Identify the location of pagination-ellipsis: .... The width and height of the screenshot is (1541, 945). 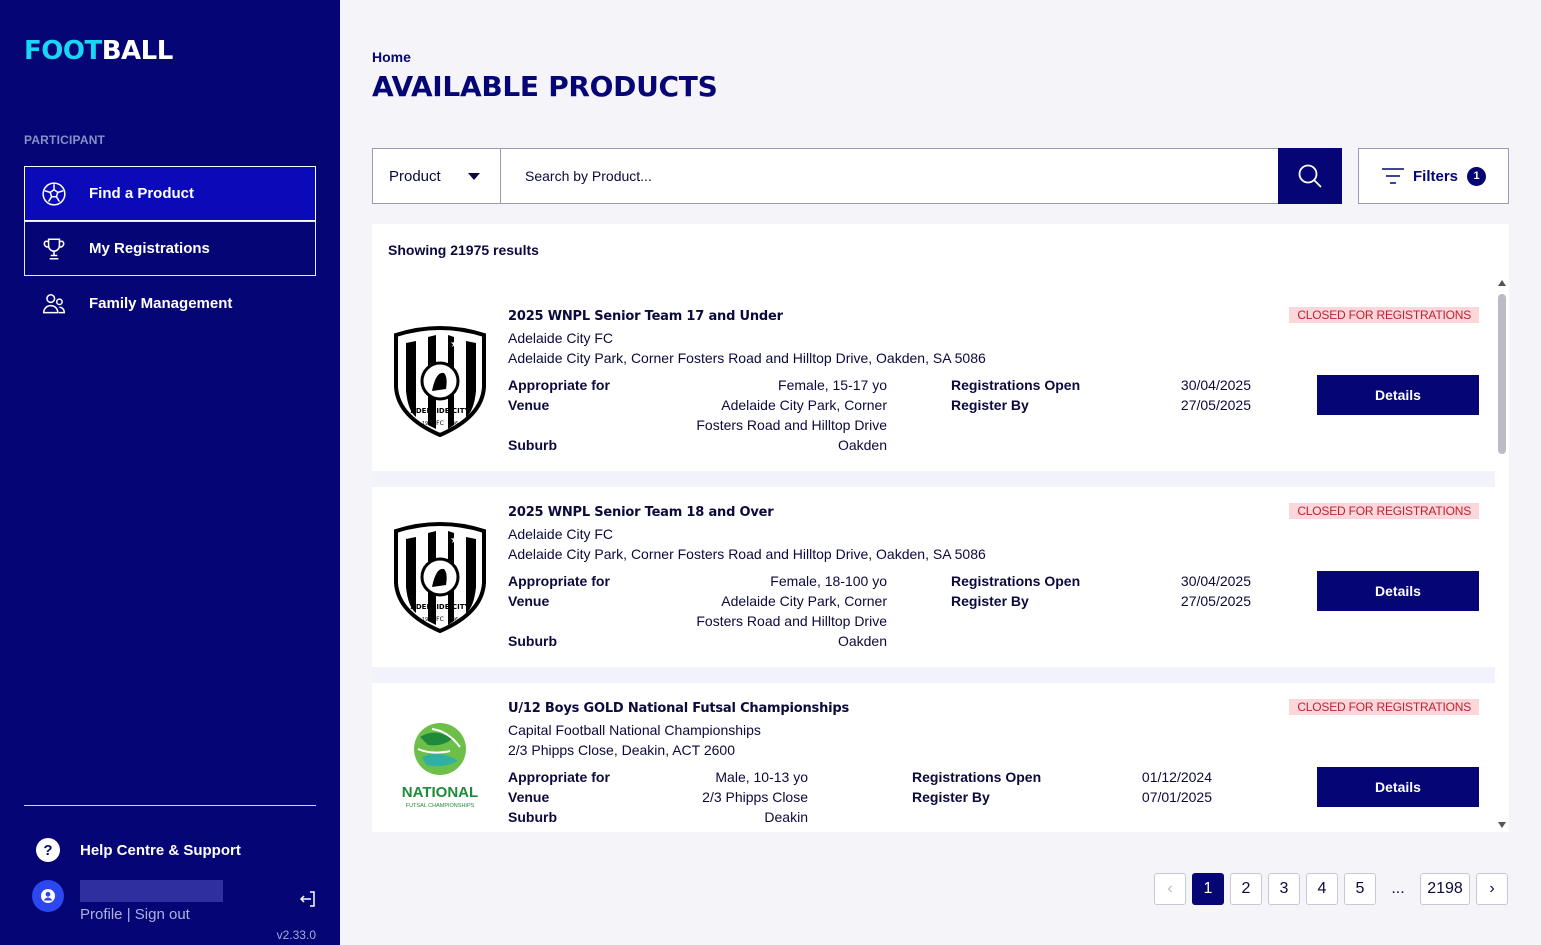
(1398, 888).